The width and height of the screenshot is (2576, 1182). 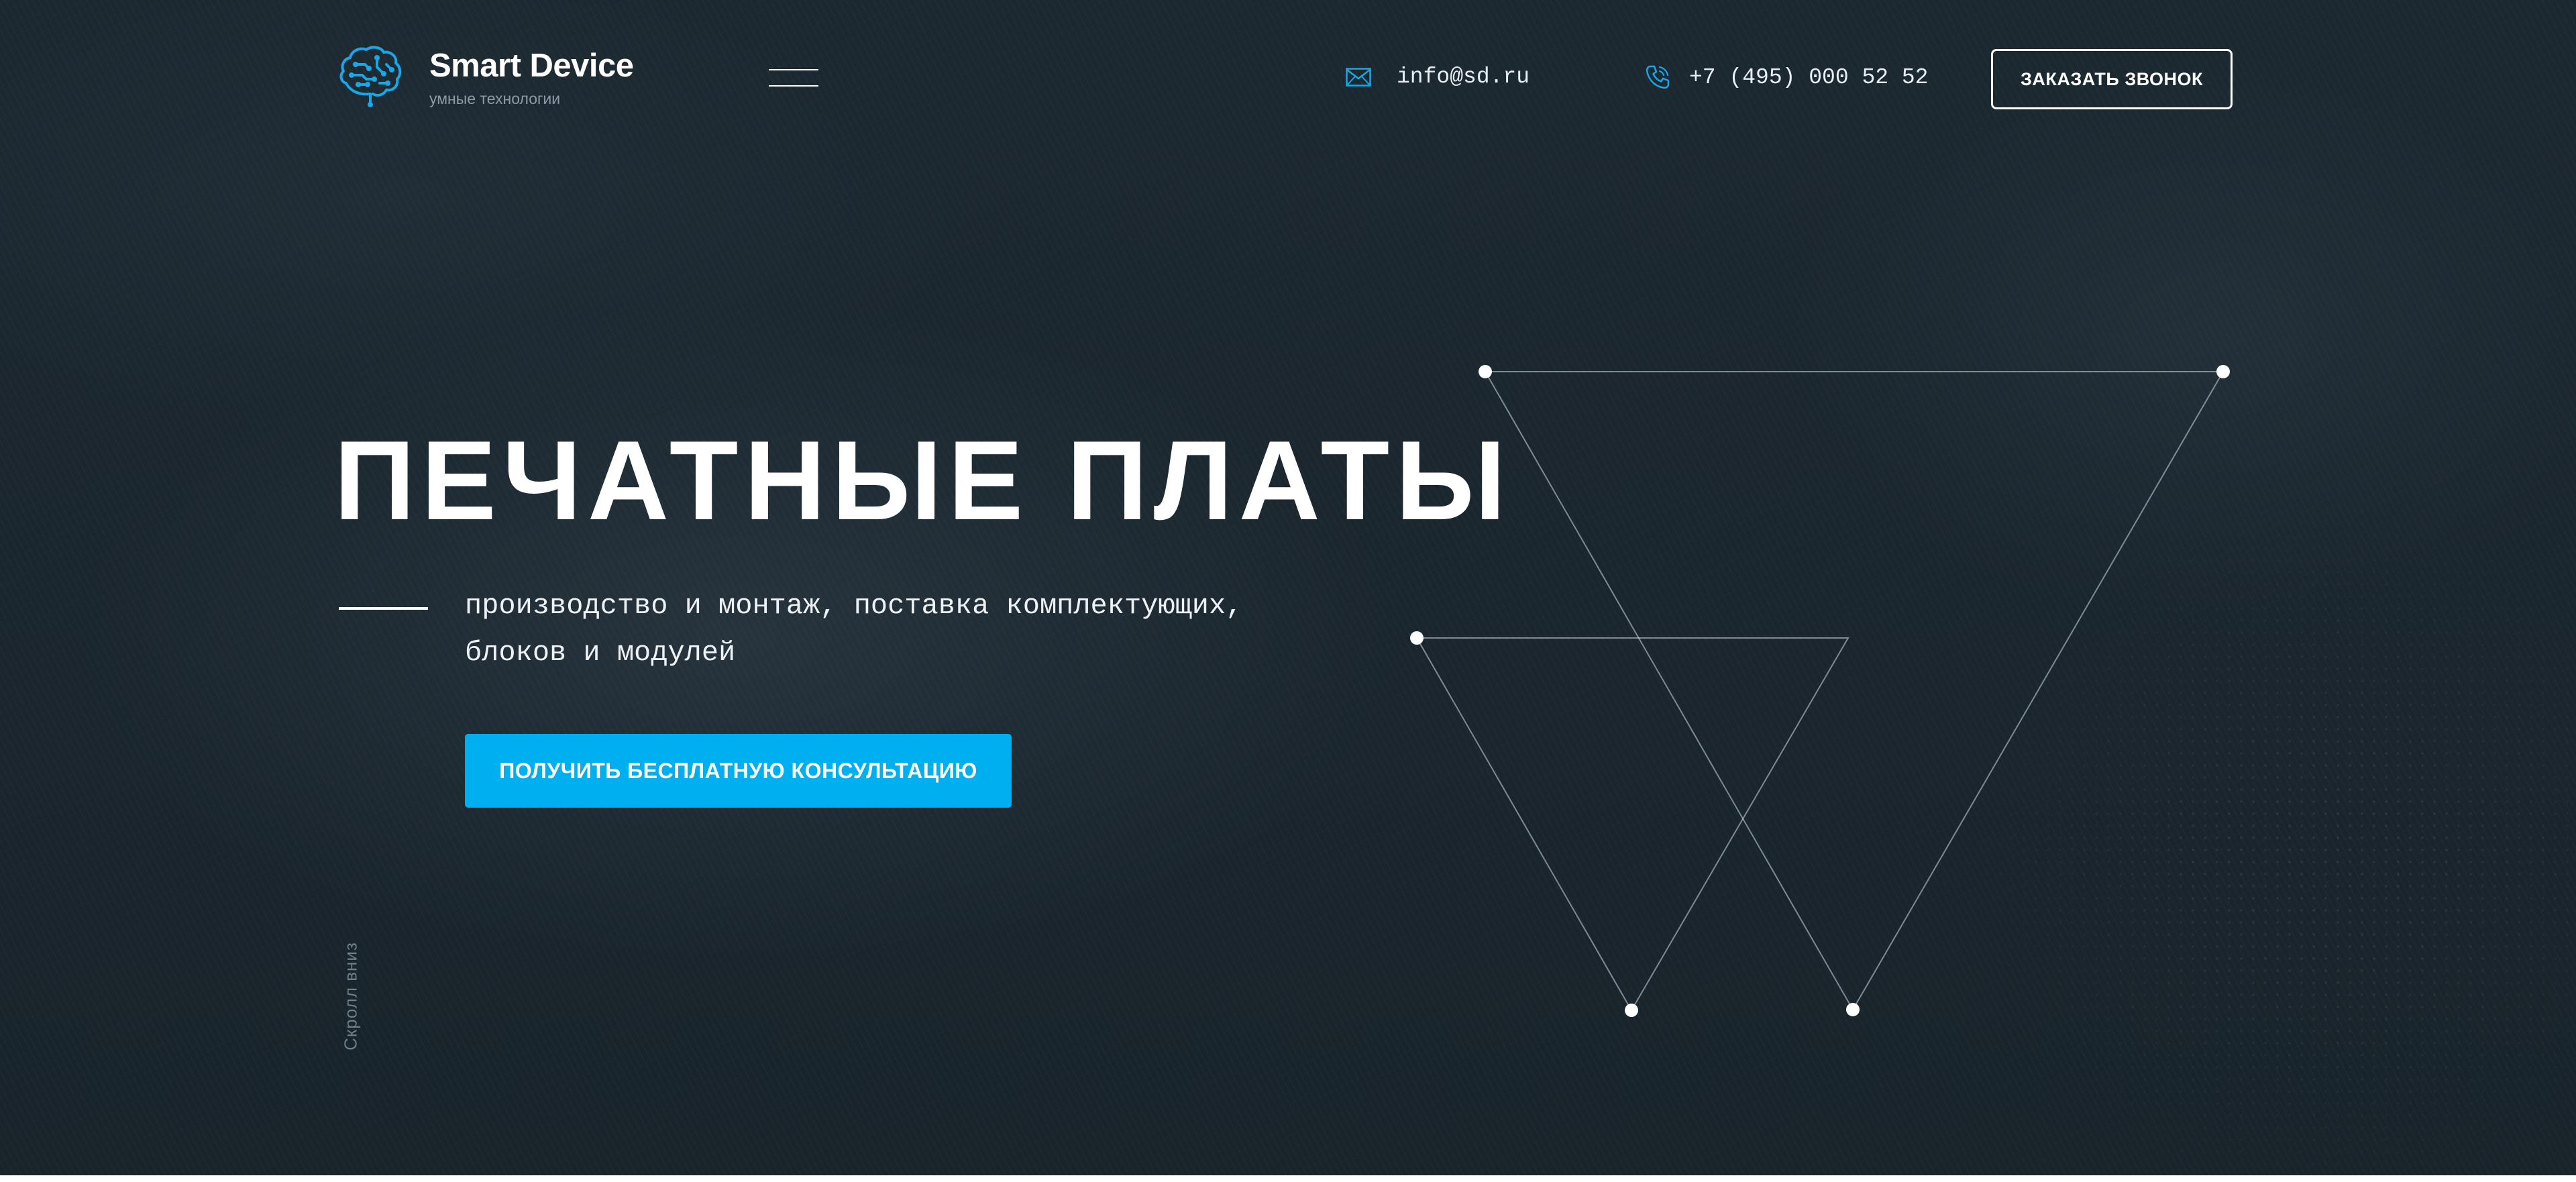 I want to click on logo-link: Smart Device умные технологии, so click(x=484, y=78).